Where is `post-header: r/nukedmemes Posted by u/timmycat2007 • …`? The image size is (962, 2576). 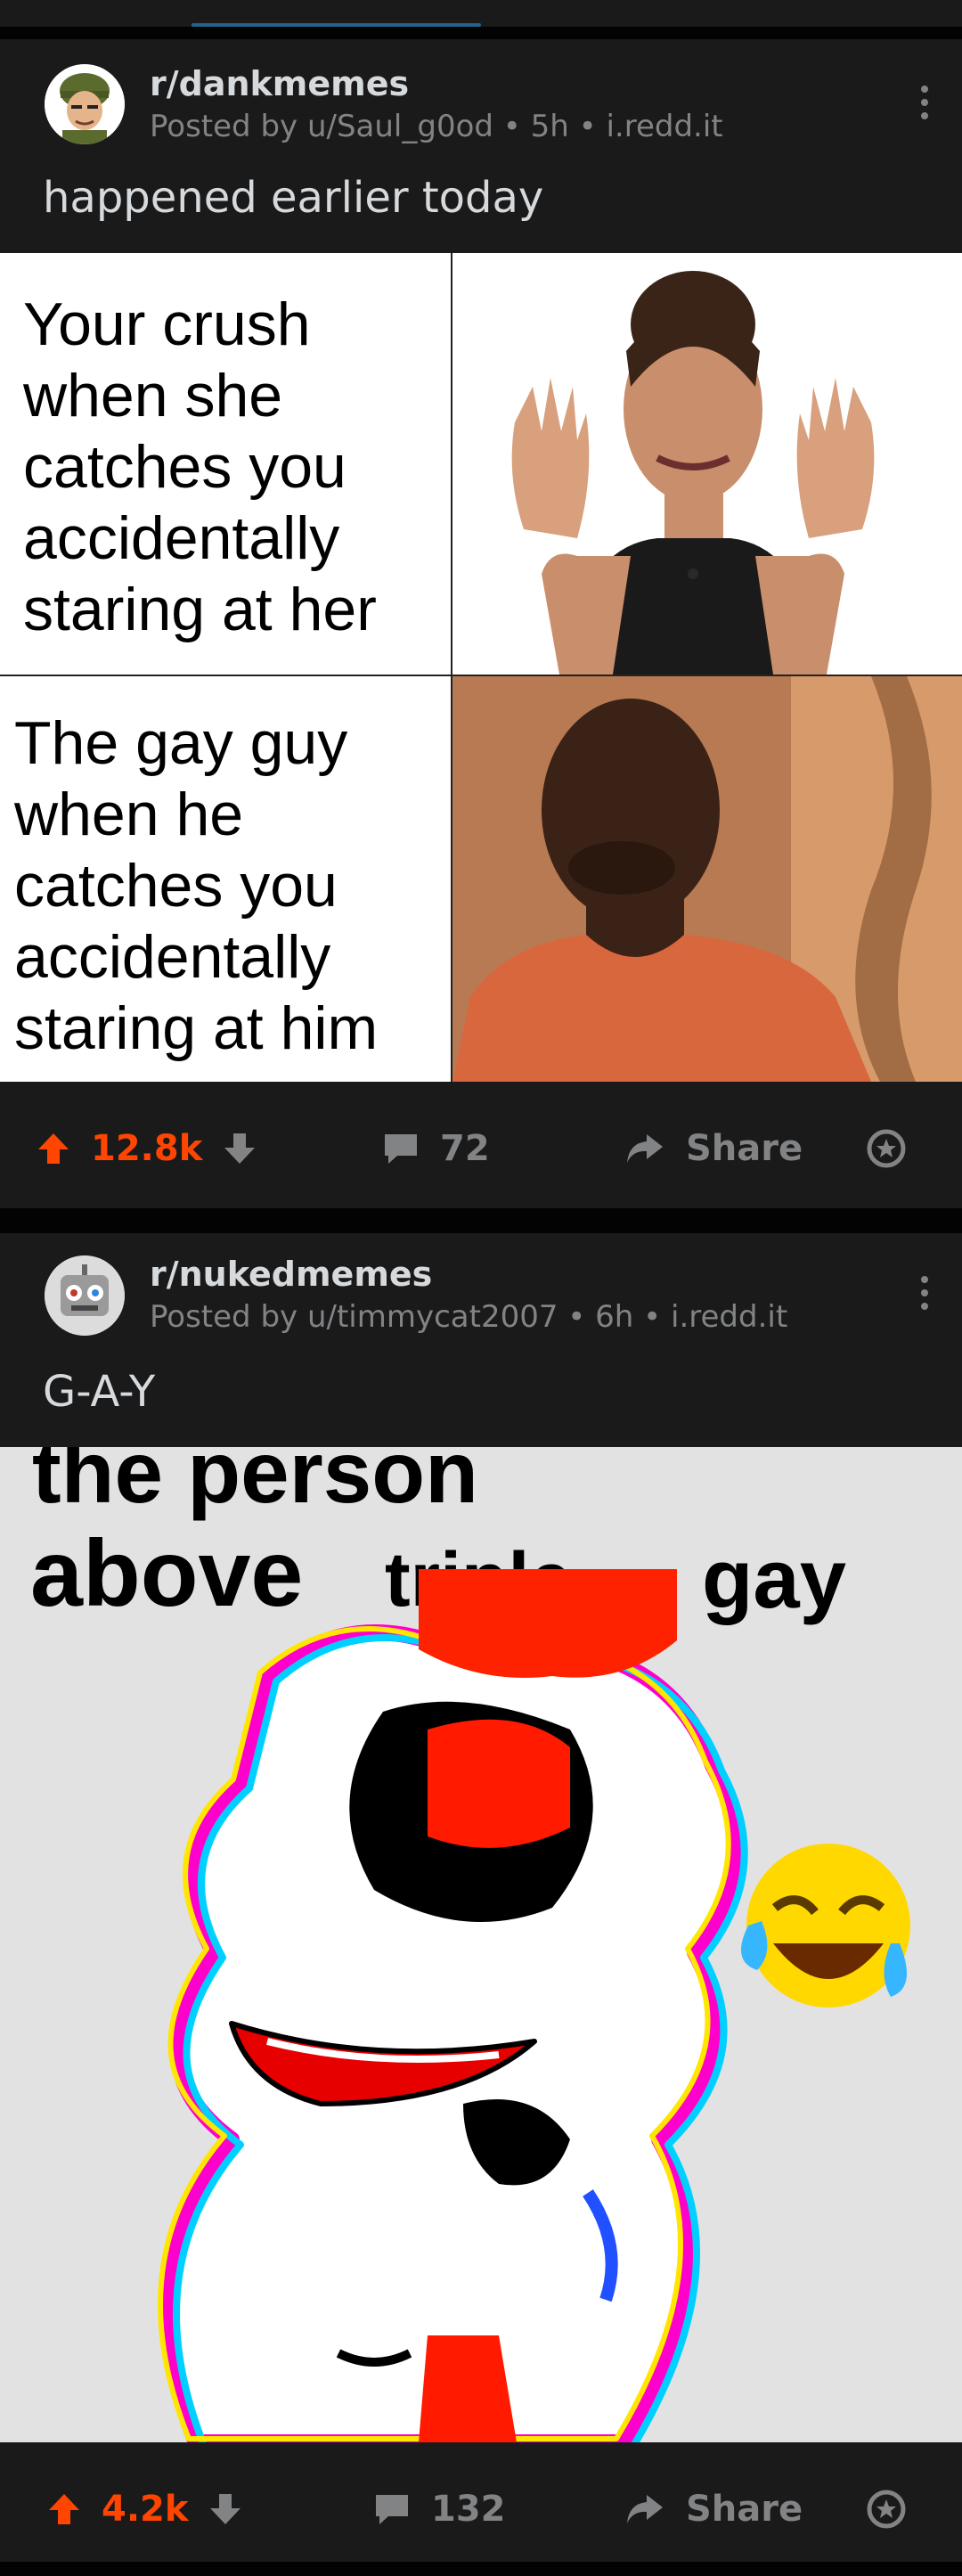 post-header: r/nukedmemes Posted by u/timmycat2007 • … is located at coordinates (481, 1286).